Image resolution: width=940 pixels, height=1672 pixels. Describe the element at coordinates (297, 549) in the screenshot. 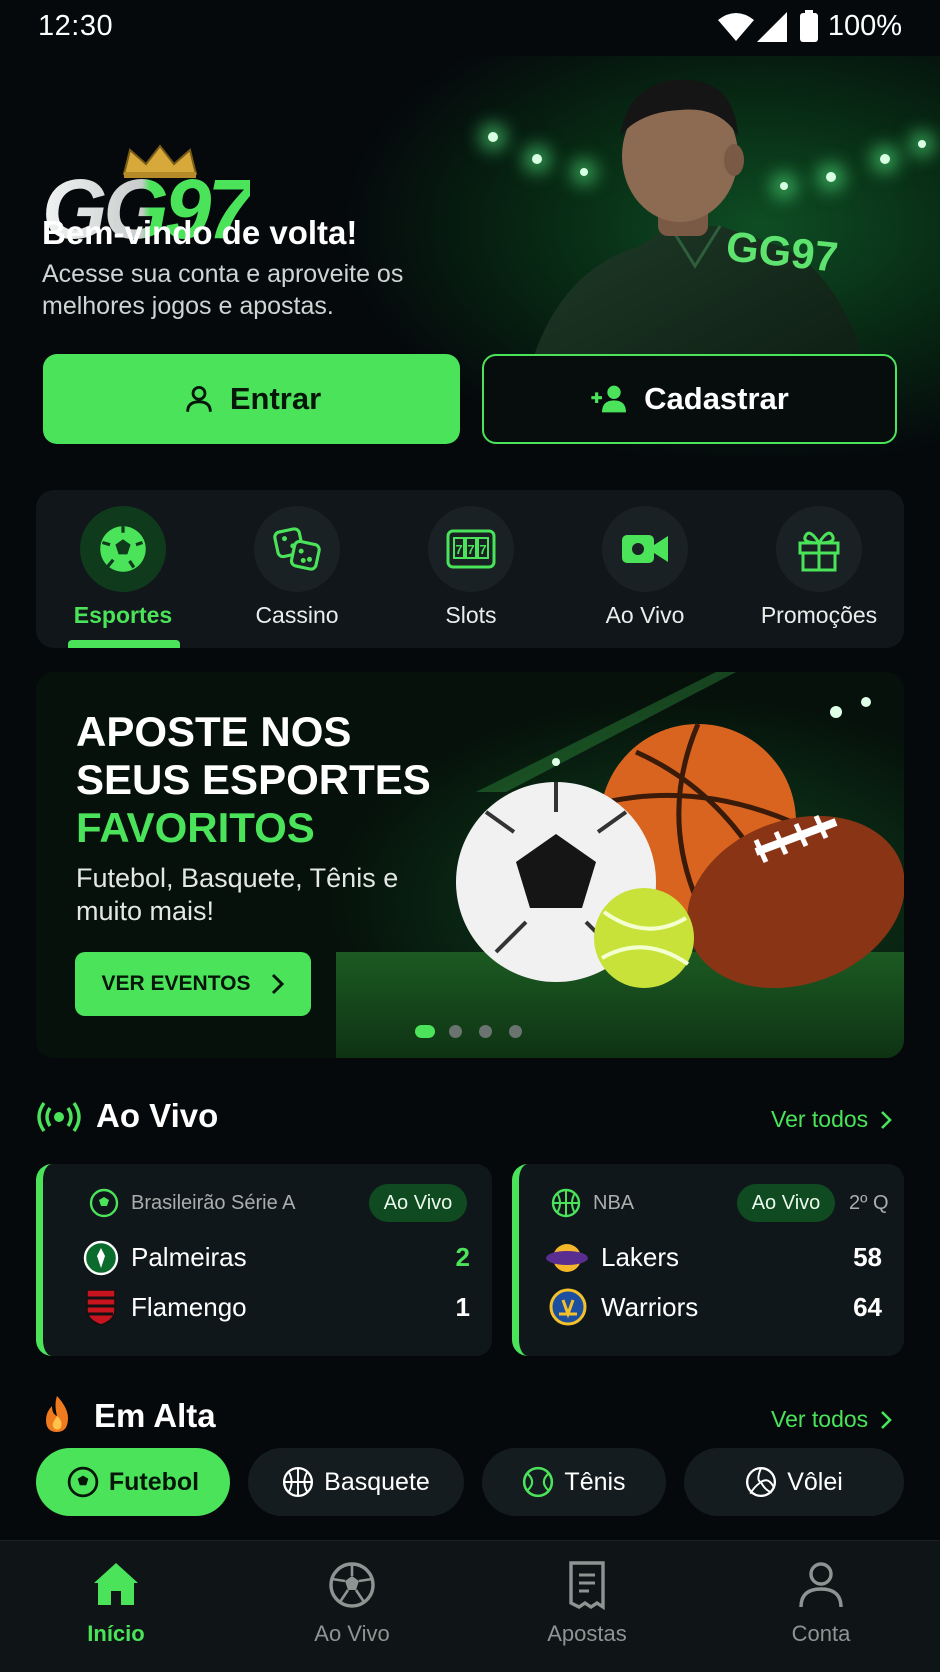

I see `dice-icon` at that location.